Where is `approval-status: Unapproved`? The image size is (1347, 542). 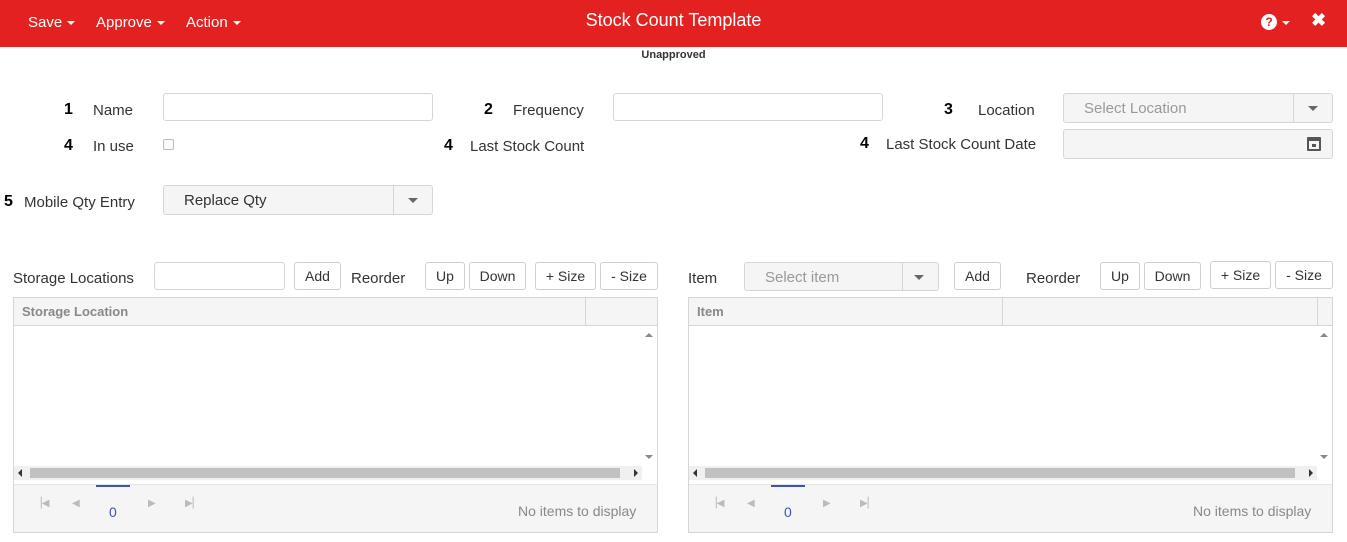 approval-status: Unapproved is located at coordinates (673, 55).